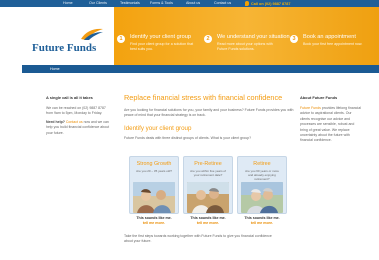 This screenshot has height=260, width=379. Describe the element at coordinates (208, 197) in the screenshot. I see `middle-aged-couple-photo` at that location.